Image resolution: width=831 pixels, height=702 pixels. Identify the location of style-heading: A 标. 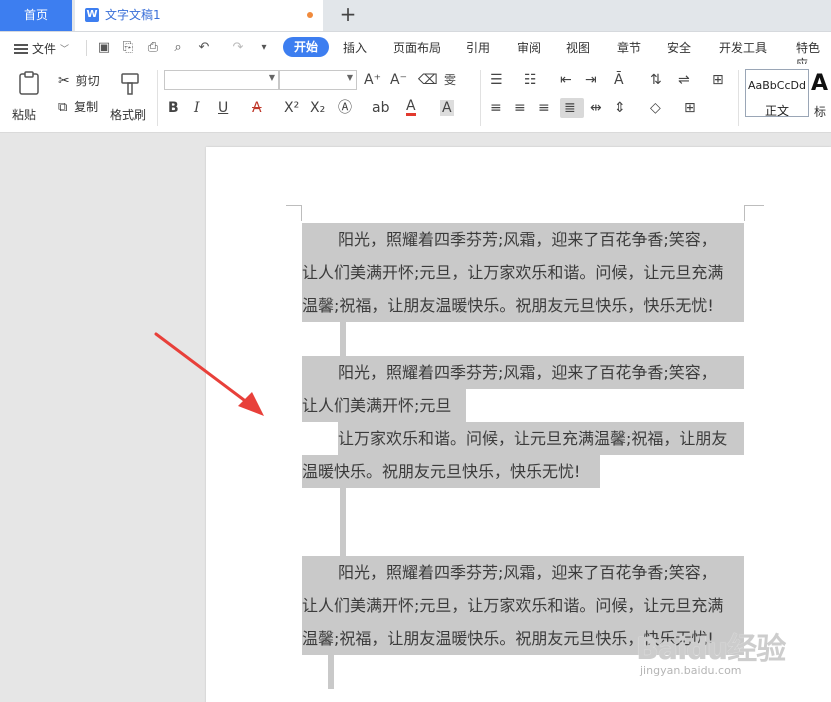
(821, 93).